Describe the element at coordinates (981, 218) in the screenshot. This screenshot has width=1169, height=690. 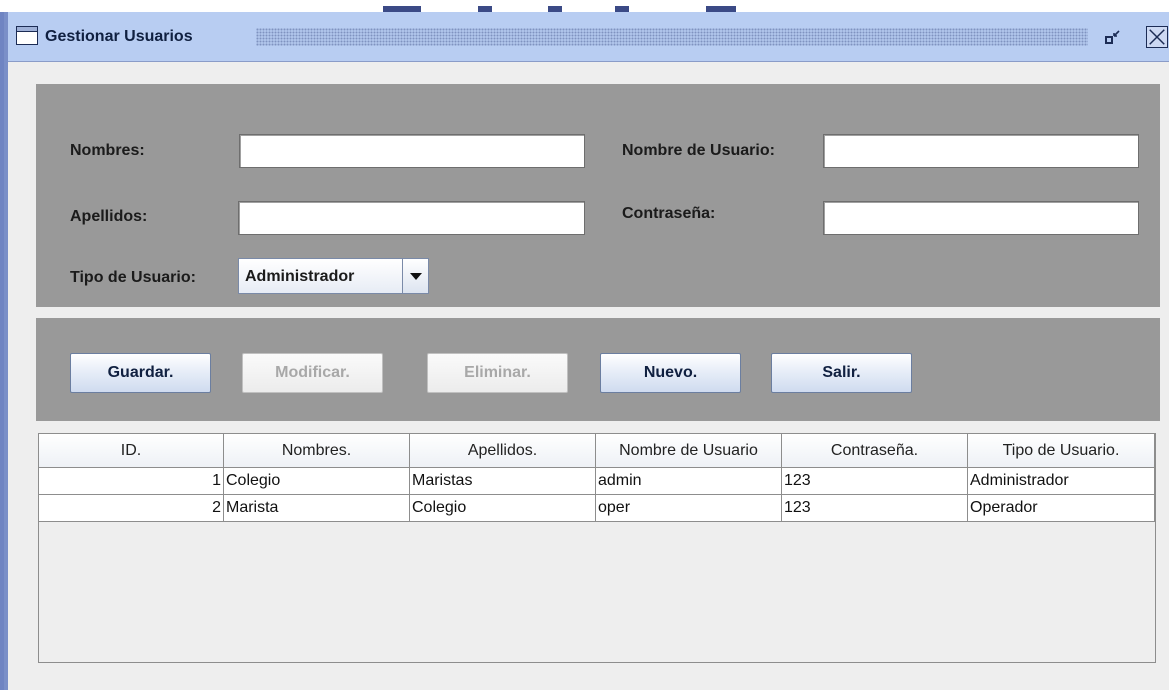
I see `contrasena-field` at that location.